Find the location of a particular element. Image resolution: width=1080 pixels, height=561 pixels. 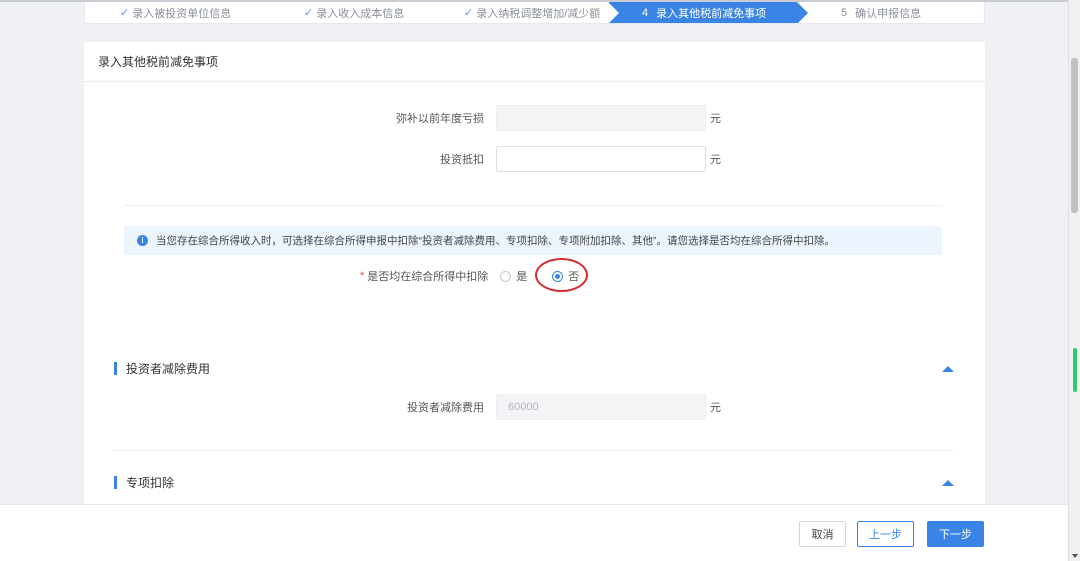

prev-step-button: 上一步 is located at coordinates (885, 534).